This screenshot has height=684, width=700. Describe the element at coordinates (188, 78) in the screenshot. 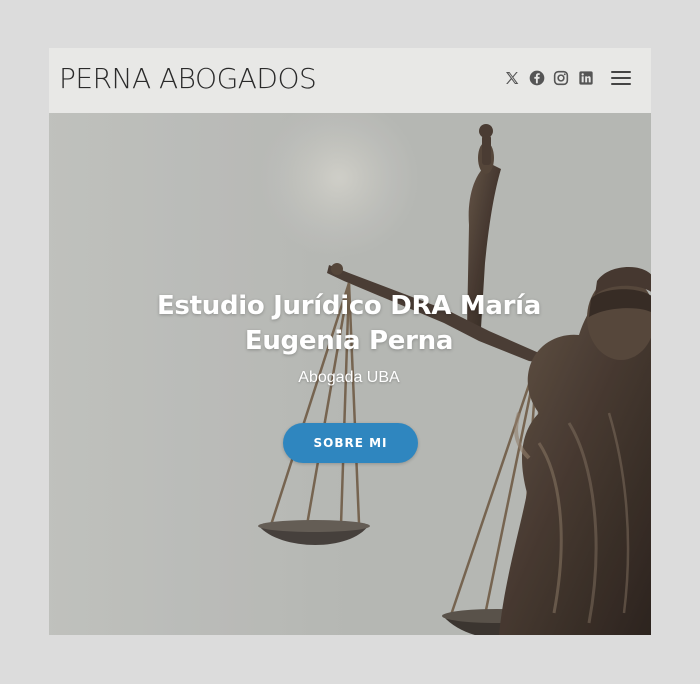

I see `site-logo-text: PERNA ABOGADOS` at that location.